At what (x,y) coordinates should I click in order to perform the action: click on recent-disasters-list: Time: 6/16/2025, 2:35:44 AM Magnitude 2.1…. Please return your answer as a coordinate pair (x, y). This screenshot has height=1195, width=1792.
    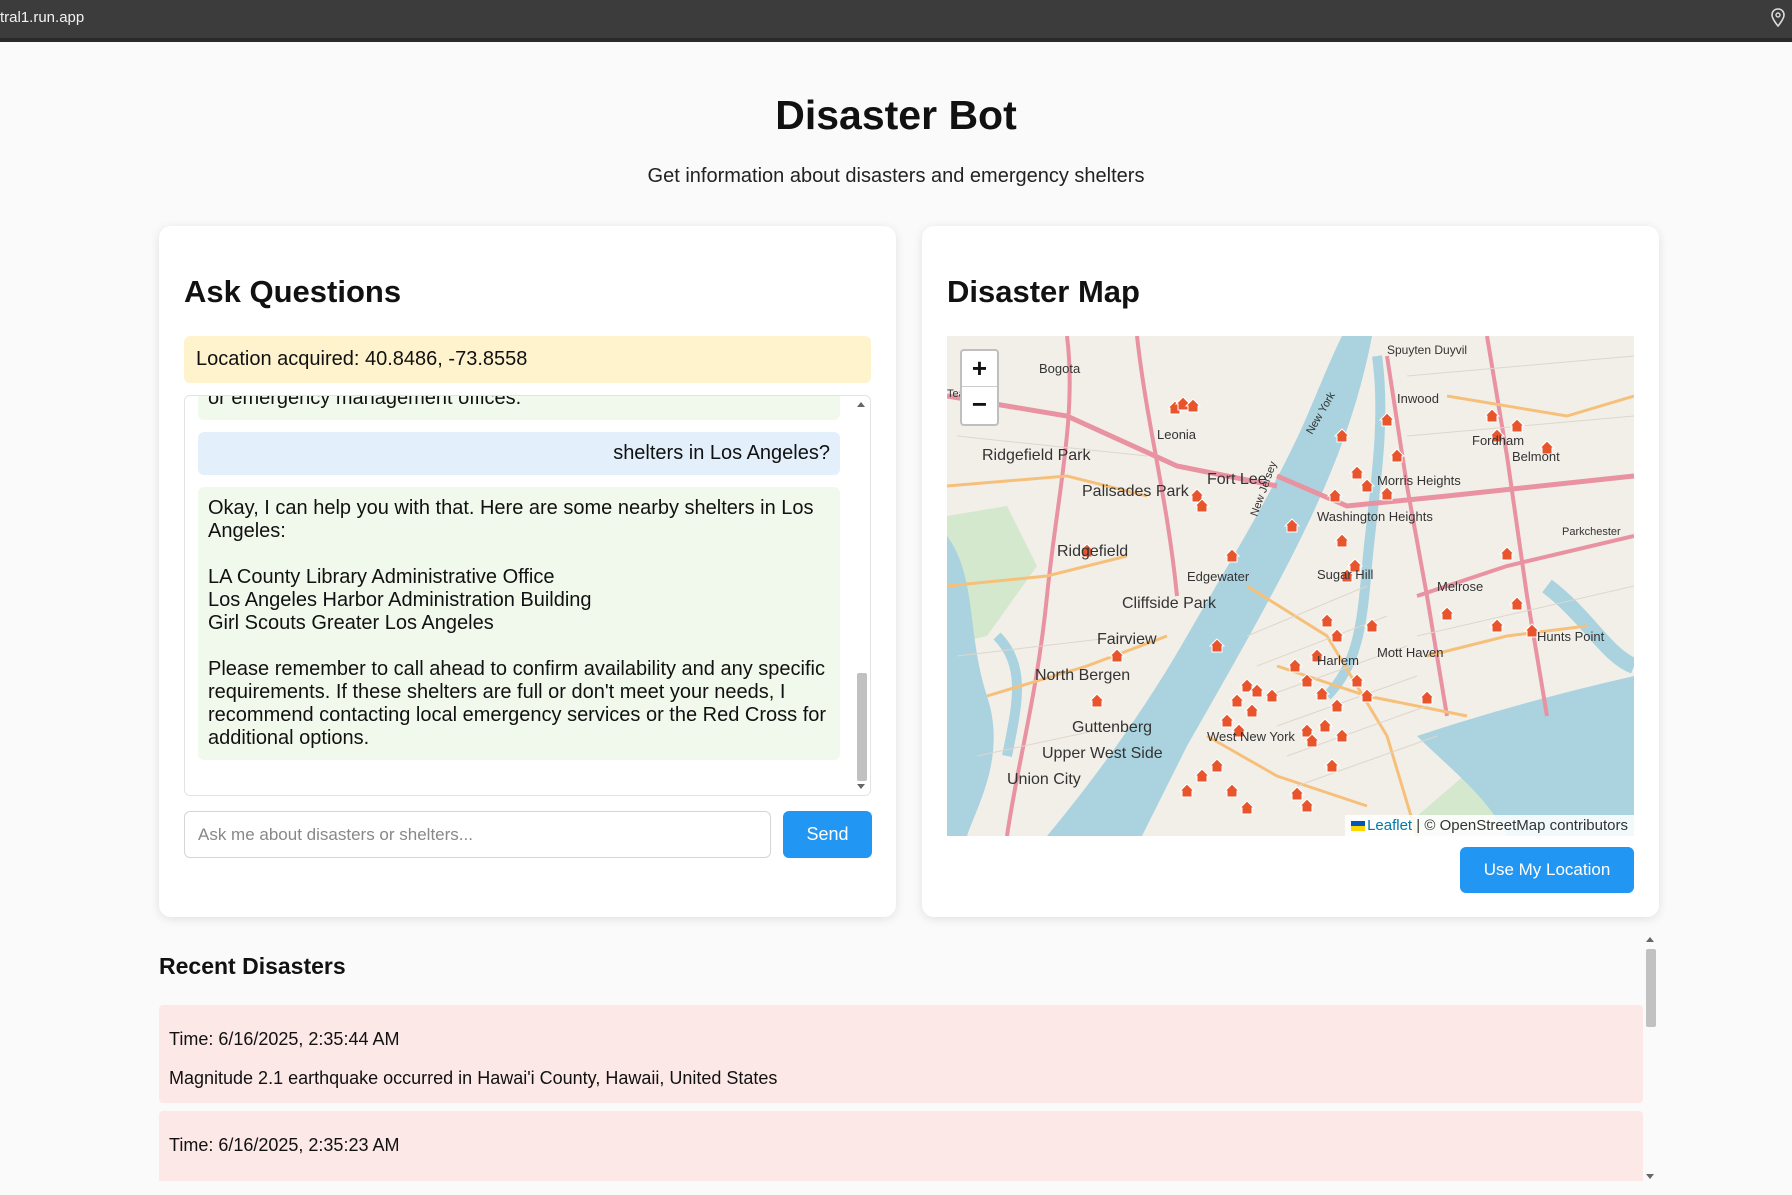
    Looking at the image, I should click on (901, 1093).